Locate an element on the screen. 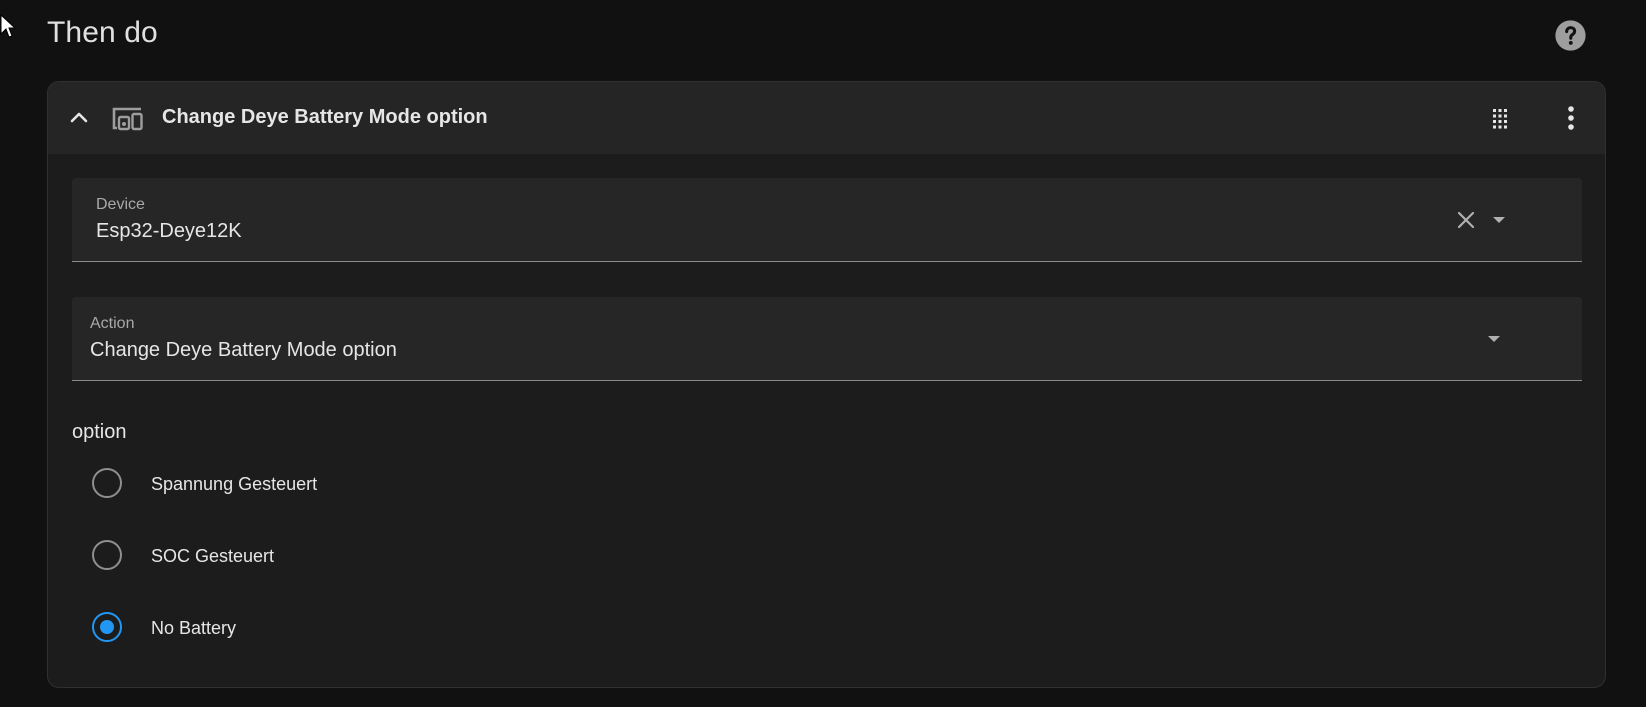 Image resolution: width=1646 pixels, height=707 pixels. section-title: Then do is located at coordinates (102, 32).